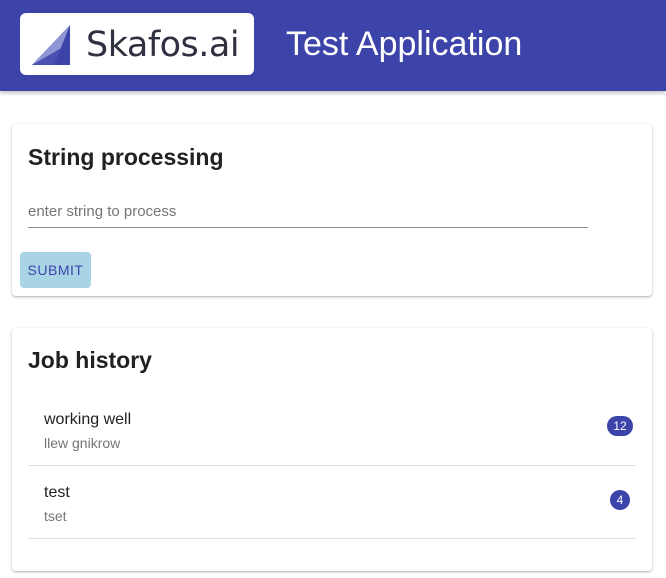  I want to click on string-processing-title: String processing, so click(126, 157).